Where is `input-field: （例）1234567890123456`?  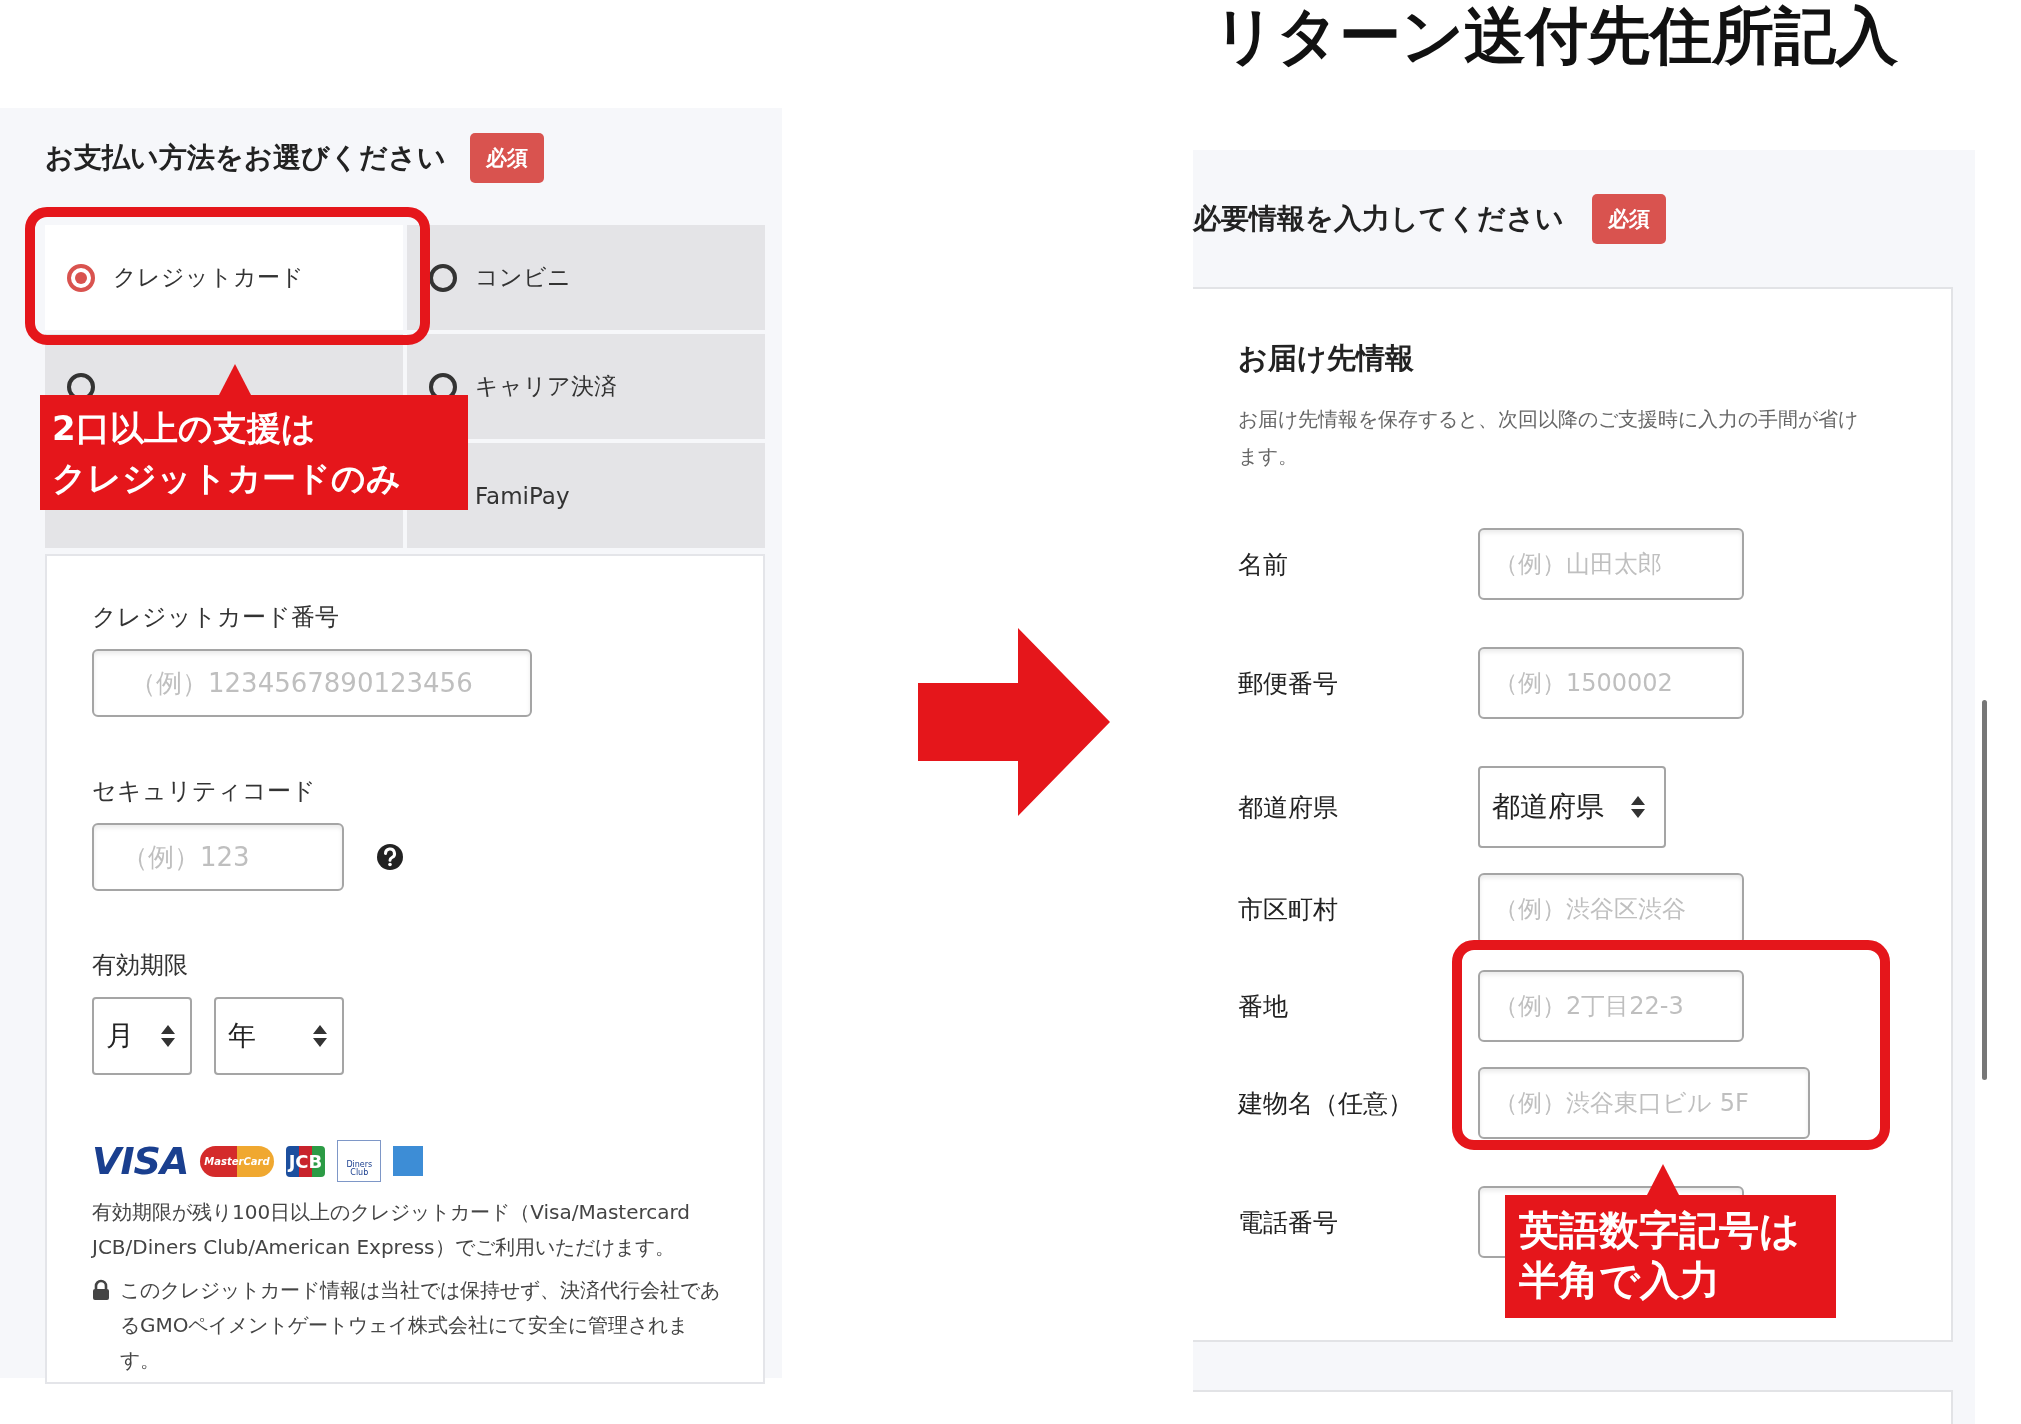 input-field: （例）1234567890123456 is located at coordinates (312, 683).